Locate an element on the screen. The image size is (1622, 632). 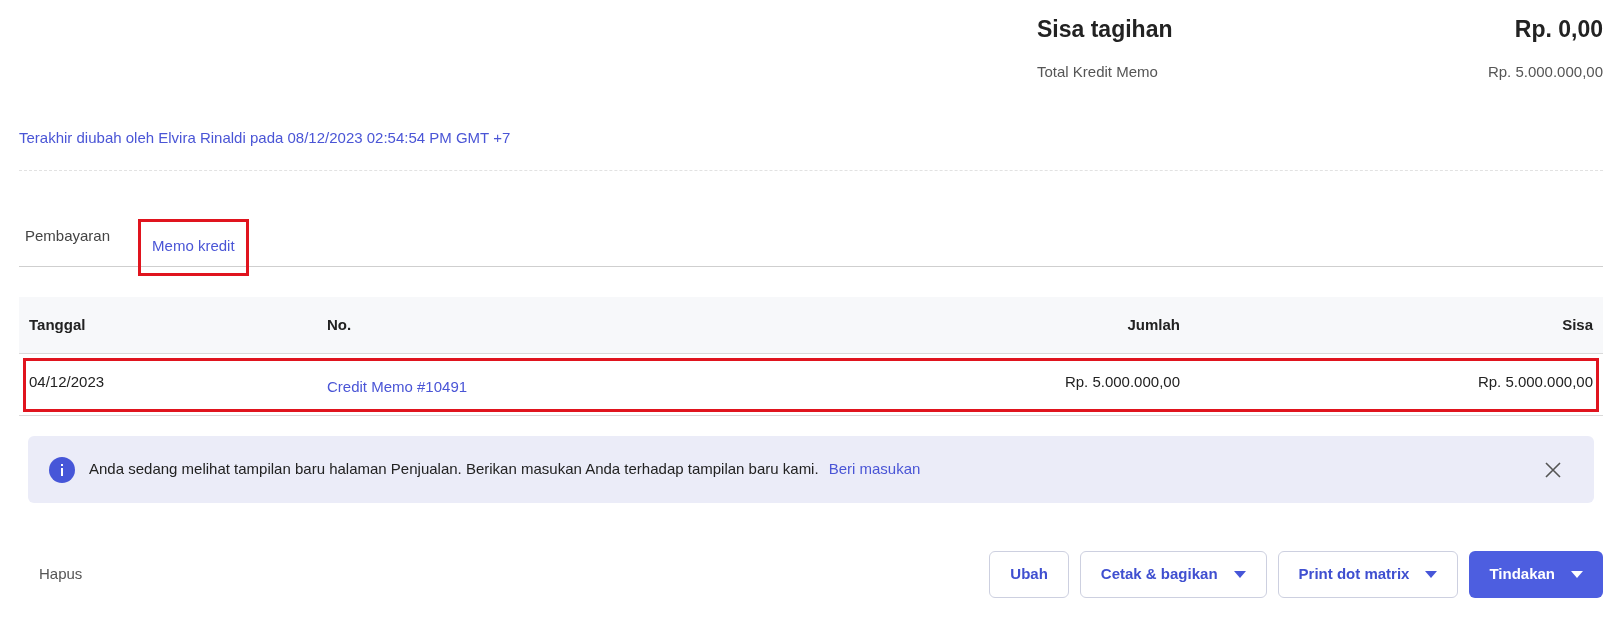
summary-label: Sisa tagihan is located at coordinates (1105, 29).